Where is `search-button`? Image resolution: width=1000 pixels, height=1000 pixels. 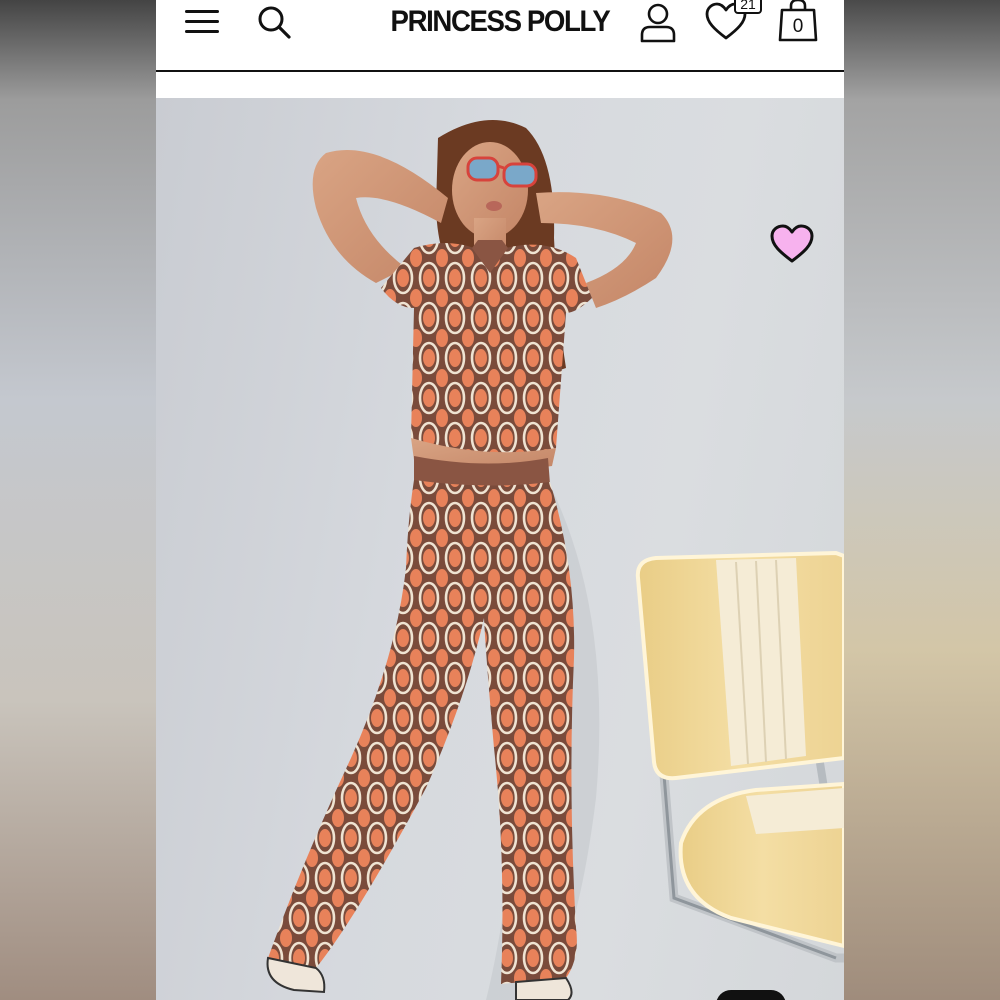
search-button is located at coordinates (274, 22).